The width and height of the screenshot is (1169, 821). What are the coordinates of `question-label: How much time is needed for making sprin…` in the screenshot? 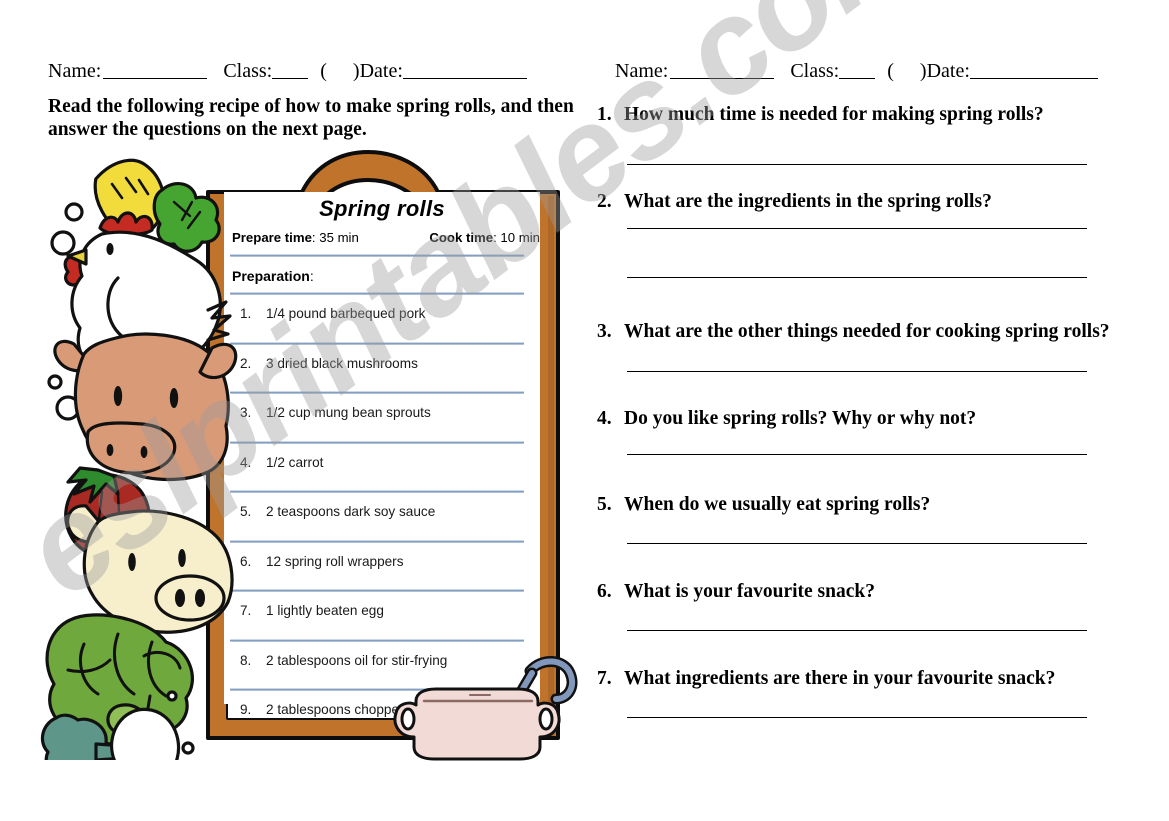 It's located at (834, 114).